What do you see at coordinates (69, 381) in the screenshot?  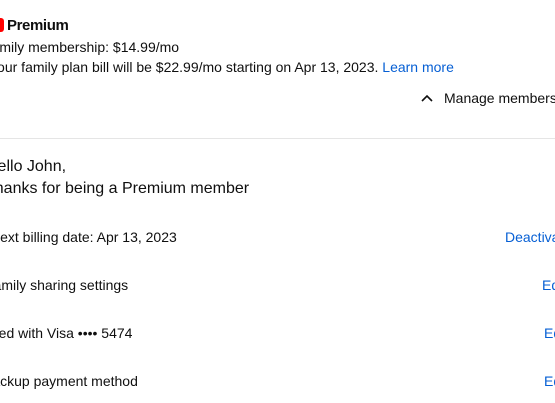 I see `backup-payment-method: Backup payment method` at bounding box center [69, 381].